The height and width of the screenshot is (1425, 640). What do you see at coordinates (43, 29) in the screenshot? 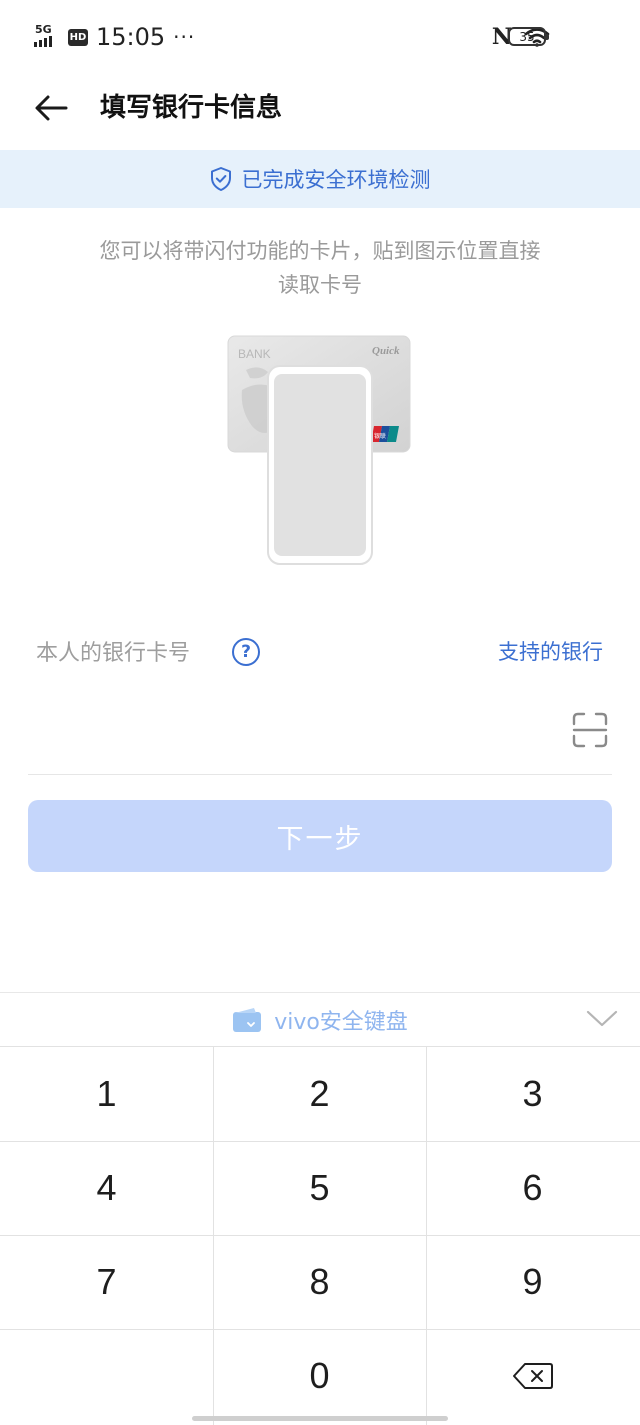
I see `network-type-label: 5G` at bounding box center [43, 29].